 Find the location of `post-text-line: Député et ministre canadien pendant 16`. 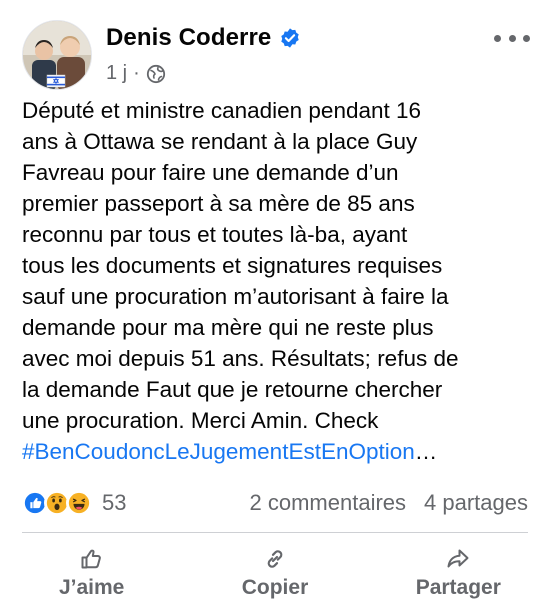

post-text-line: Député et ministre canadien pendant 16 is located at coordinates (222, 110).